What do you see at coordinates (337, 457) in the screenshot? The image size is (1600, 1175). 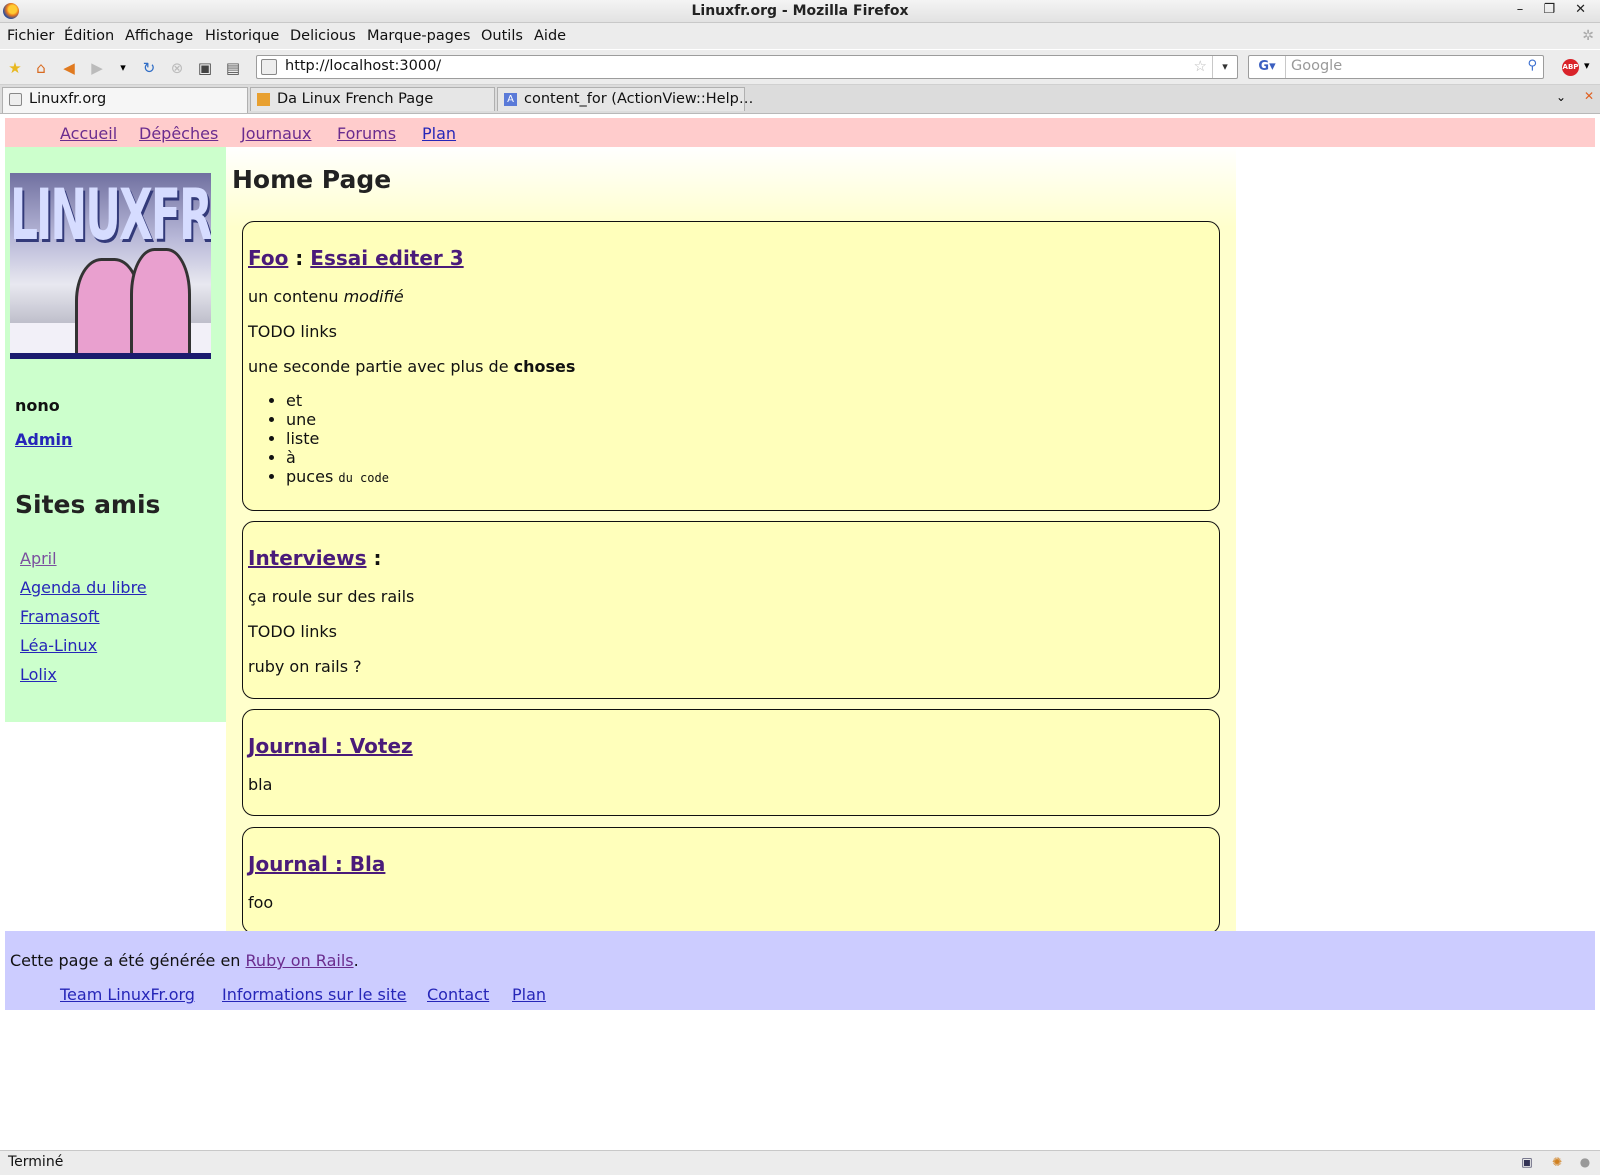 I see `list-item: à` at bounding box center [337, 457].